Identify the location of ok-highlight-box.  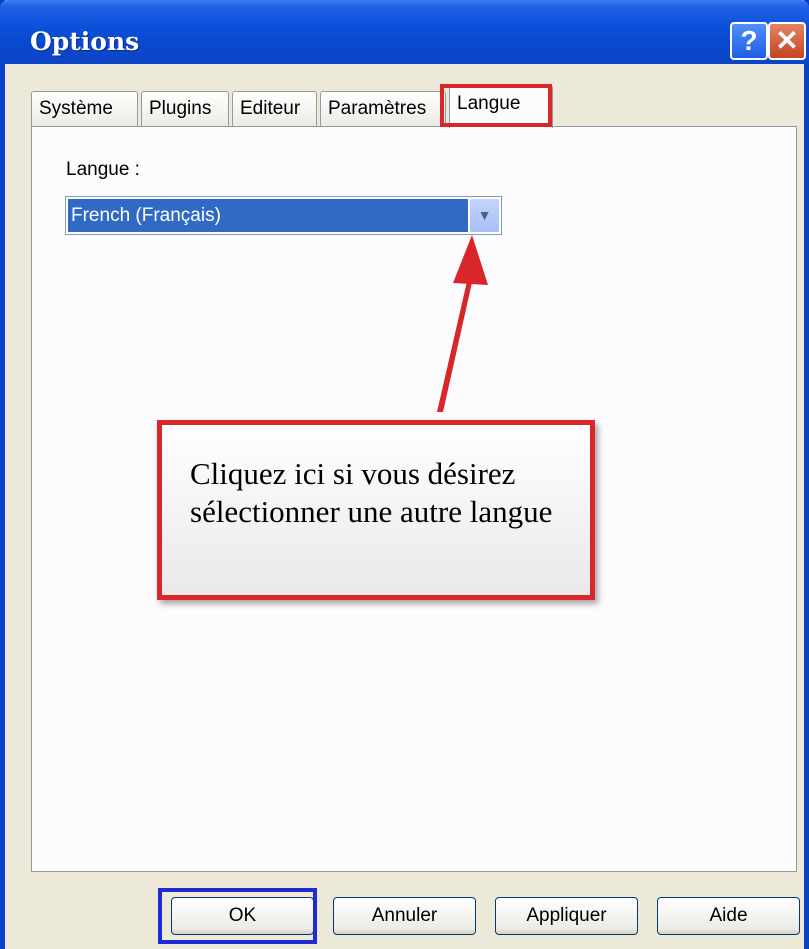
(237, 916).